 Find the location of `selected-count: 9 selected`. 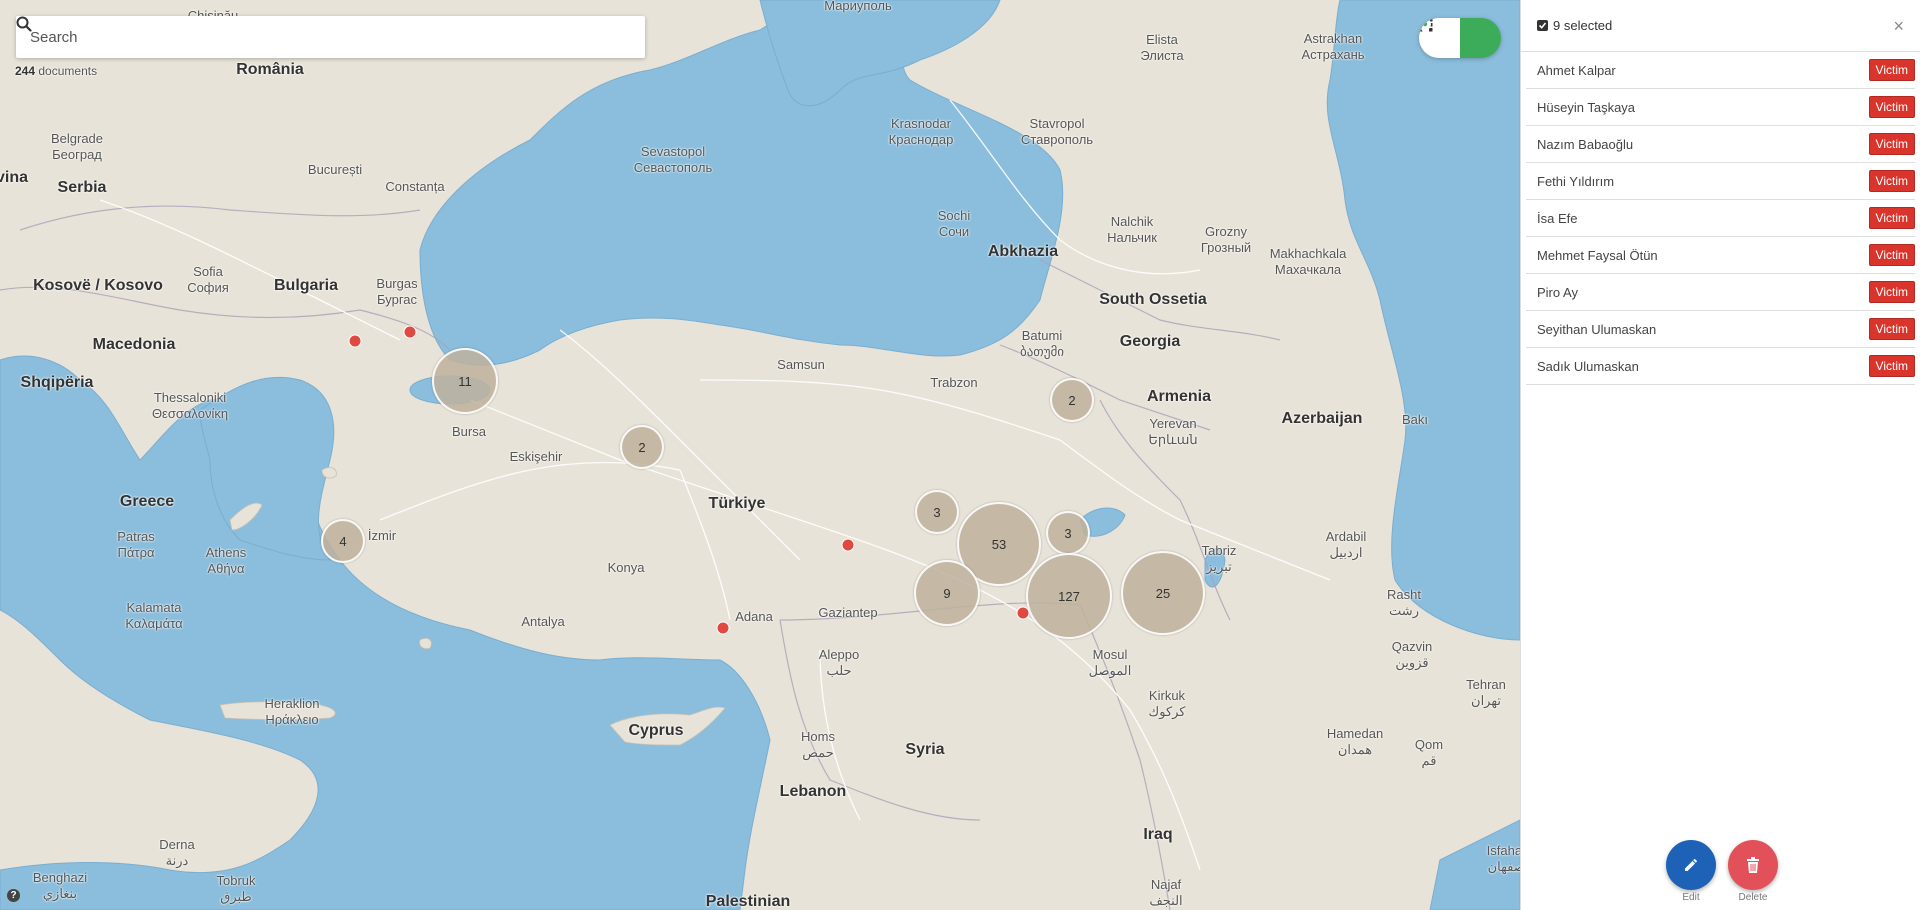

selected-count: 9 selected is located at coordinates (1583, 25).